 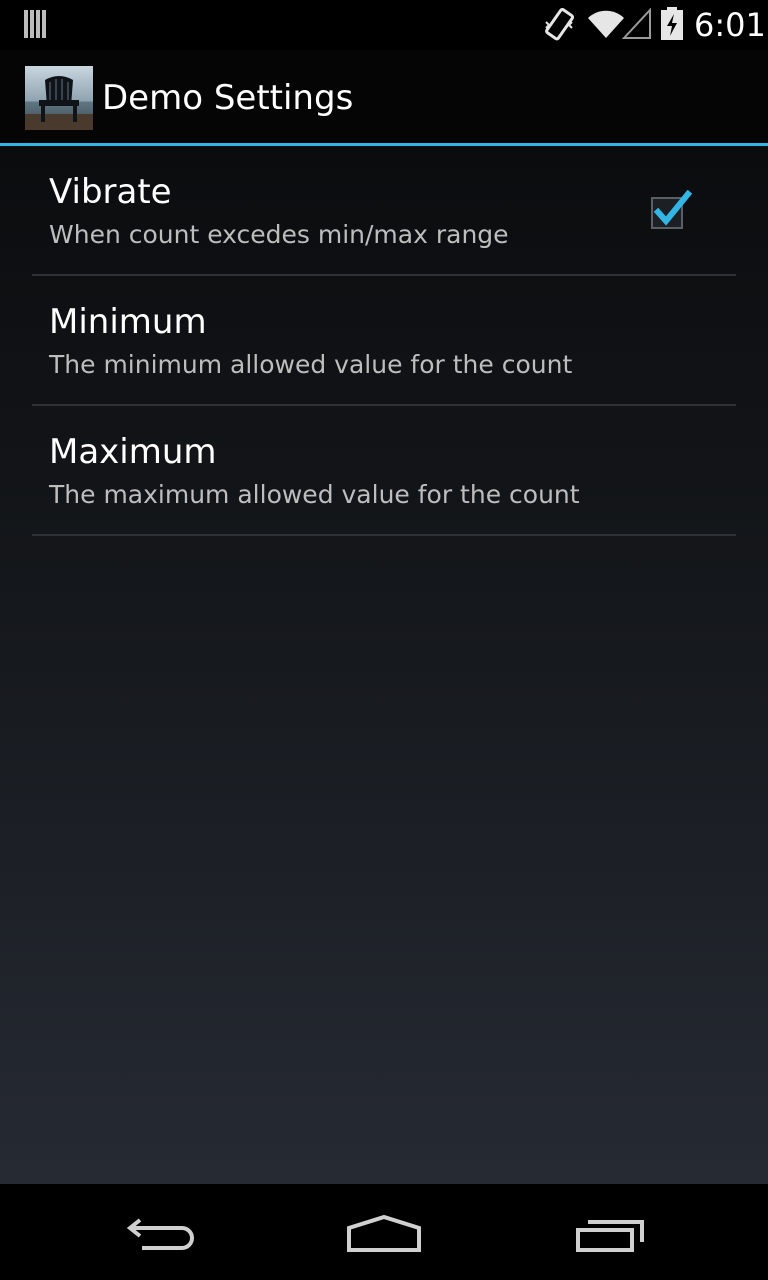 I want to click on wifi-icon, so click(x=619, y=26).